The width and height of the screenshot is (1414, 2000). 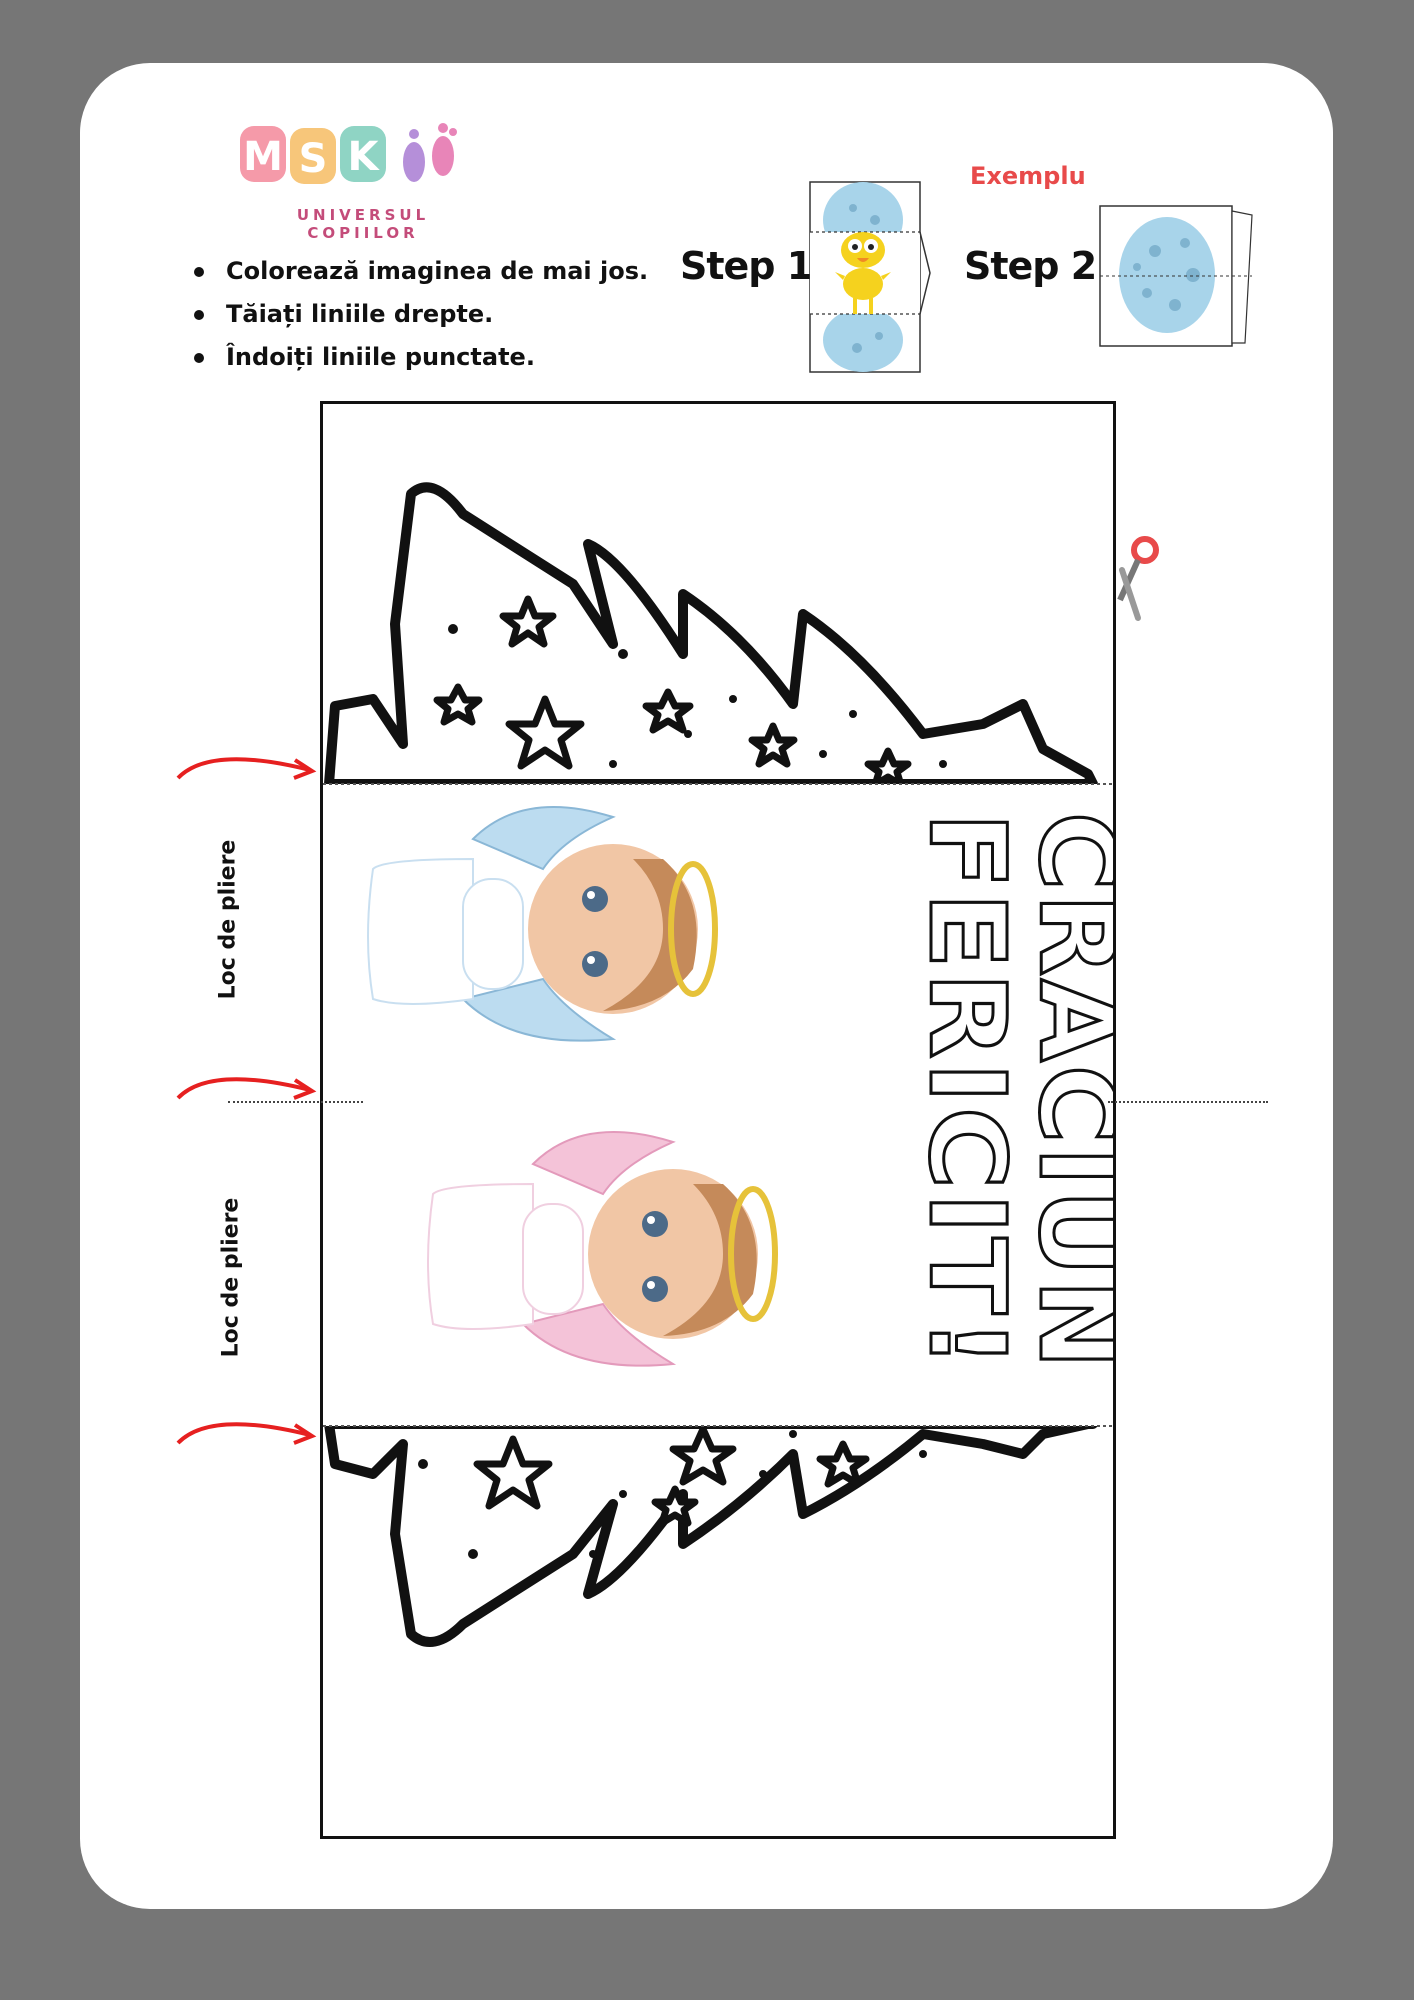 What do you see at coordinates (870, 277) in the screenshot?
I see `step1-illustration` at bounding box center [870, 277].